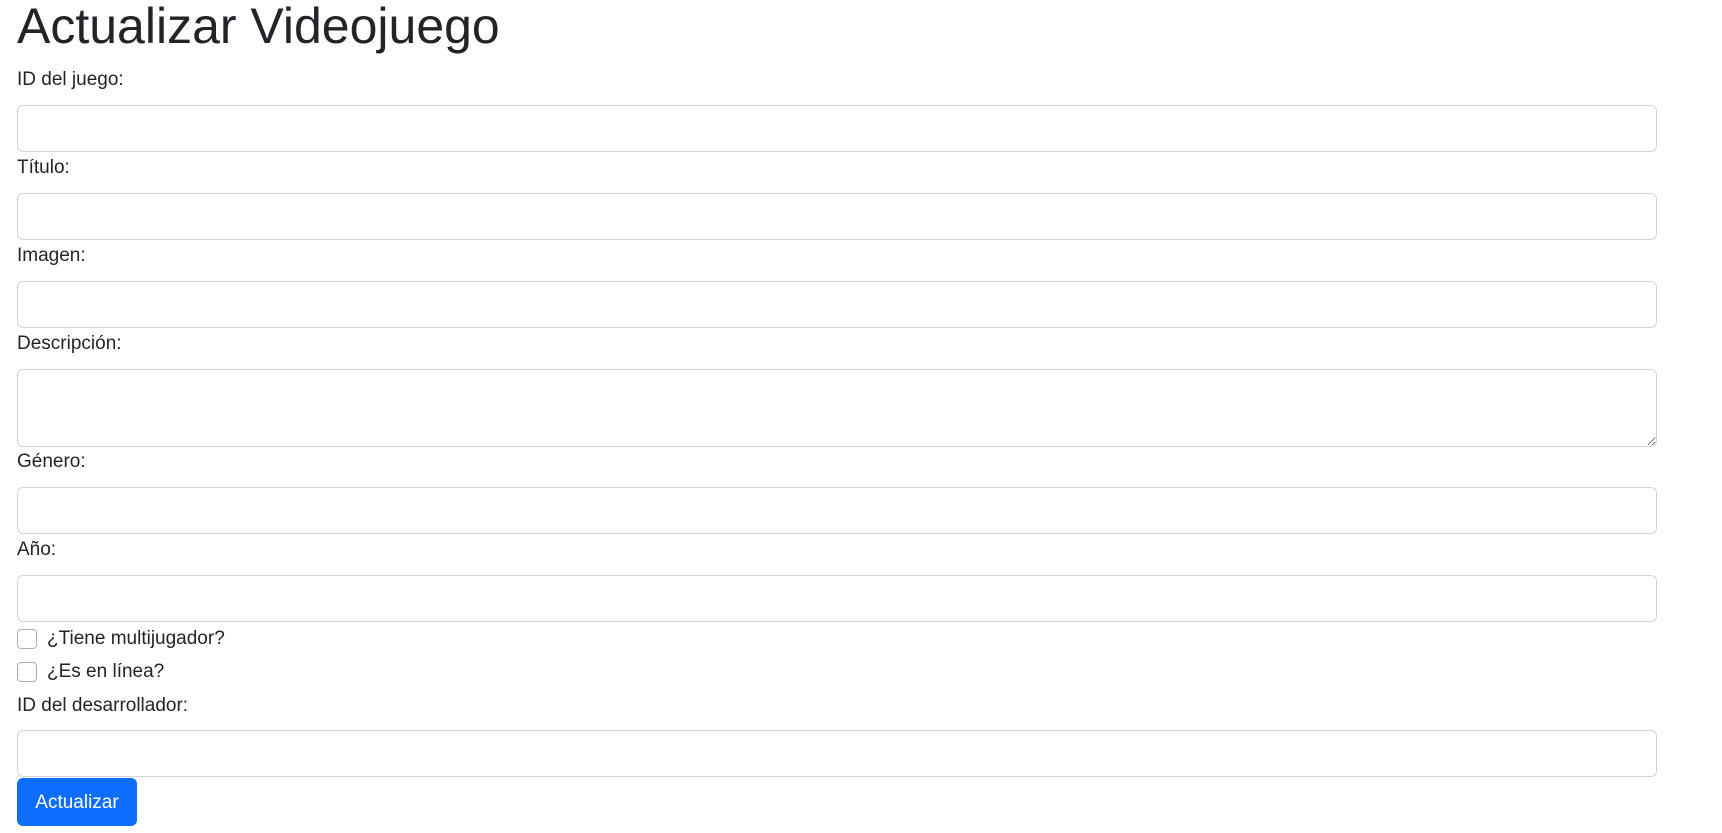 The width and height of the screenshot is (1722, 833). I want to click on genre-input, so click(837, 510).